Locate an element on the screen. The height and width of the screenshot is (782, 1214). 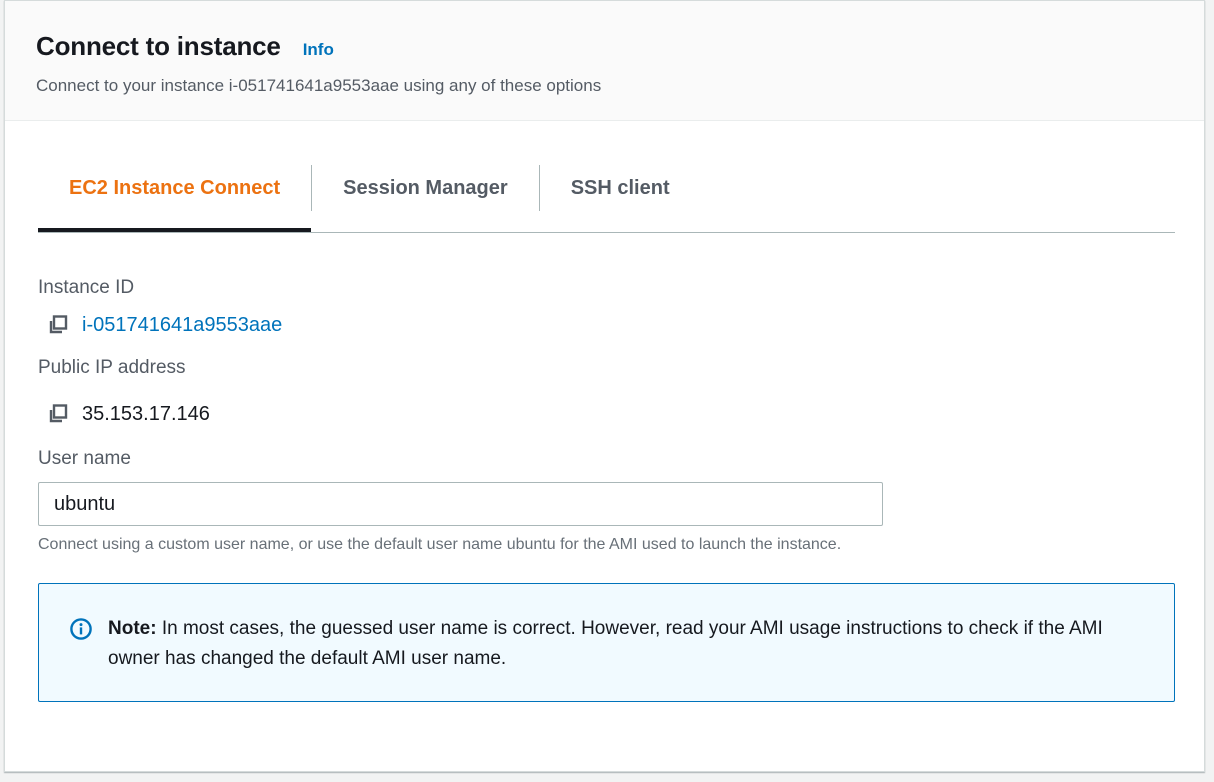
public-ip-label: Public IP address is located at coordinates (112, 367).